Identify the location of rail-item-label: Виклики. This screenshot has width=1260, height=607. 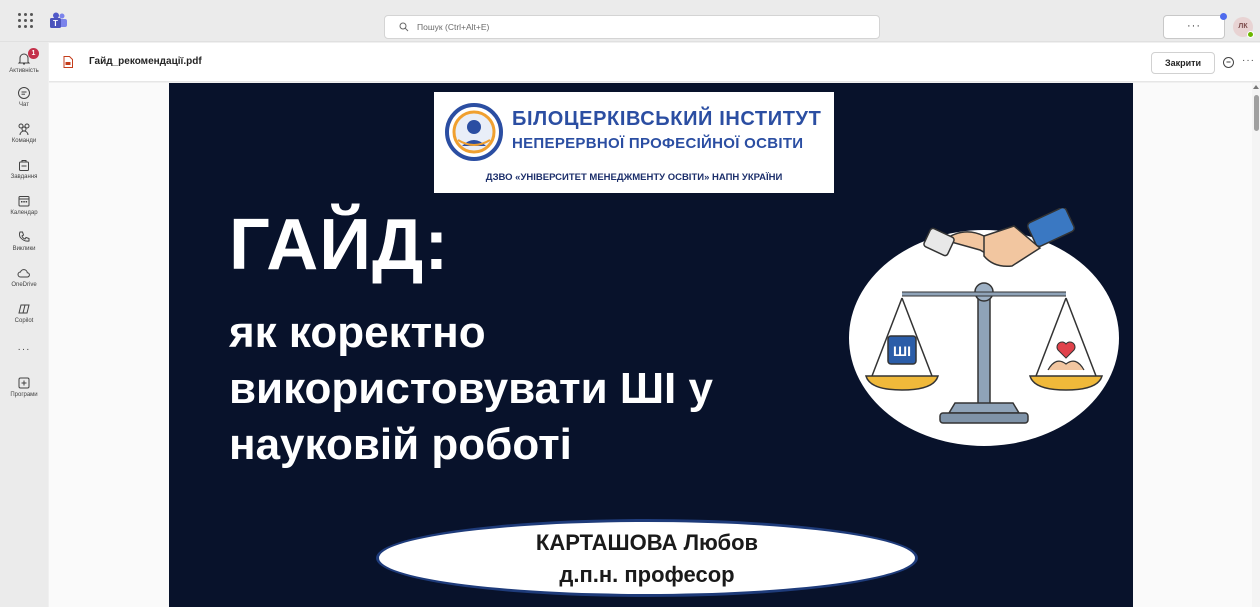
(24, 249).